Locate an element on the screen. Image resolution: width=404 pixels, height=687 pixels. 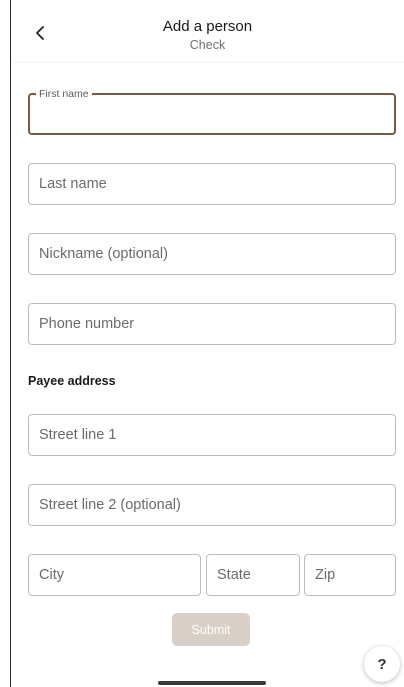
nickname-field: Nickname (optional) is located at coordinates (212, 254).